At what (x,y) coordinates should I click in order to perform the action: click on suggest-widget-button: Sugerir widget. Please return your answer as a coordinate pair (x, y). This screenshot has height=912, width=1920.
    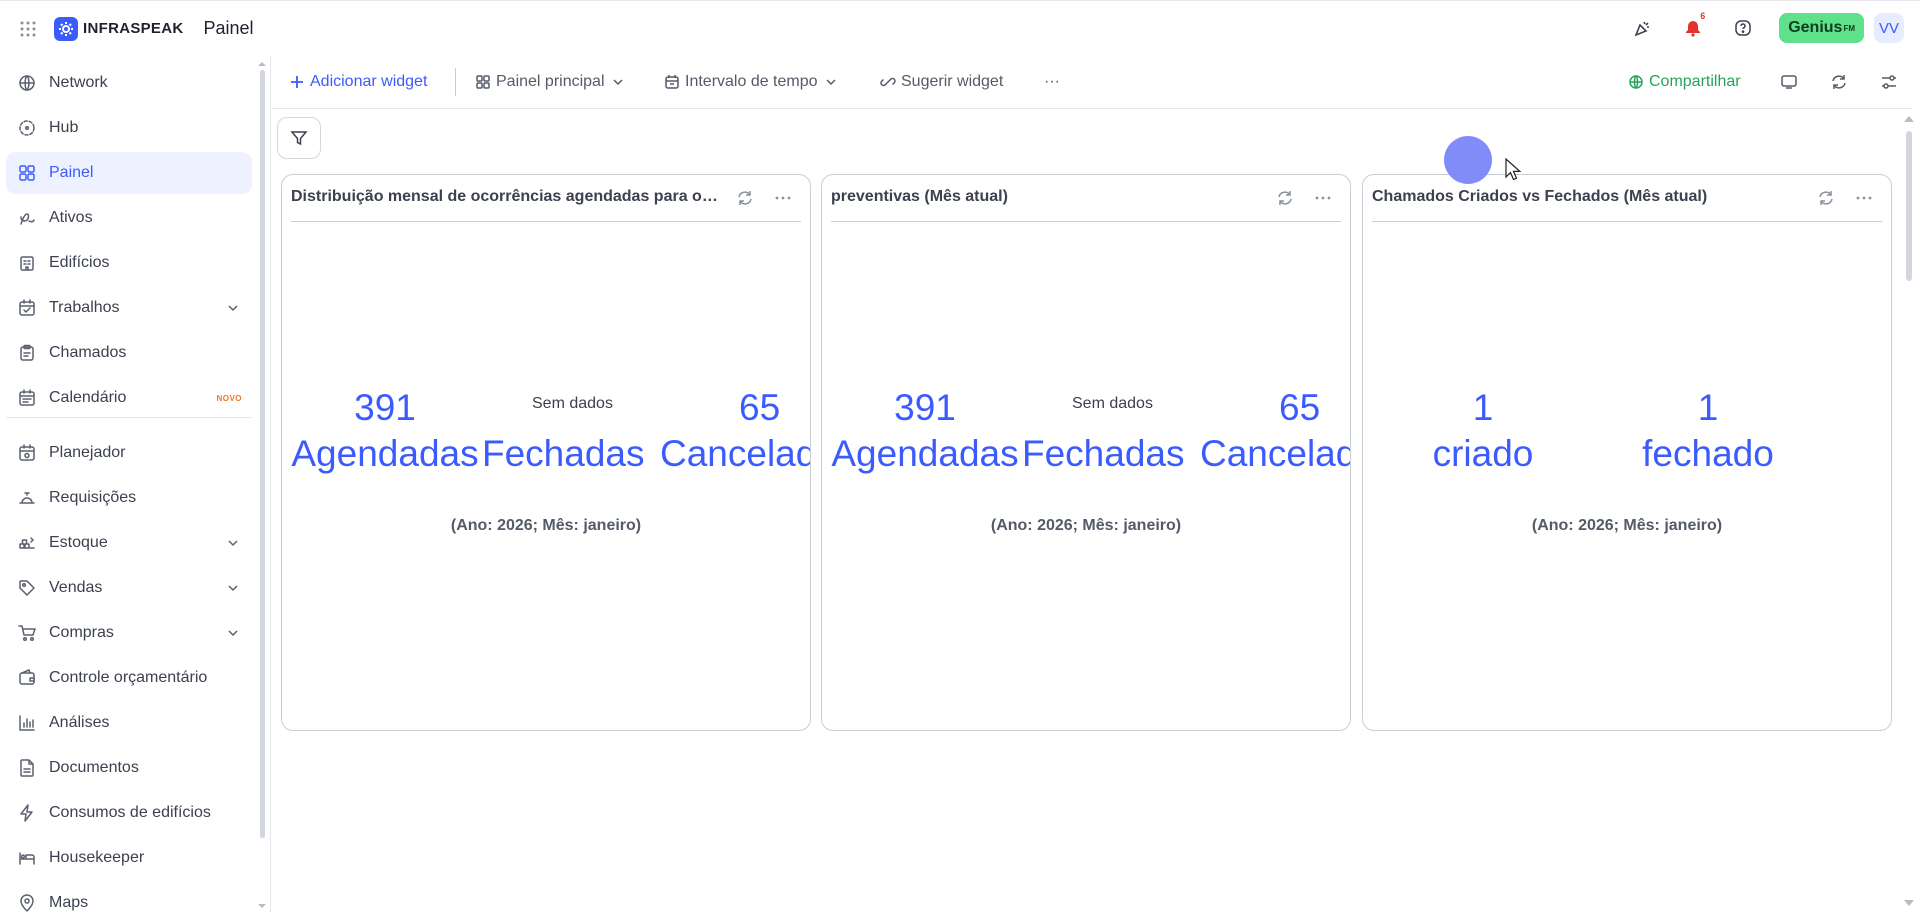
    Looking at the image, I should click on (941, 82).